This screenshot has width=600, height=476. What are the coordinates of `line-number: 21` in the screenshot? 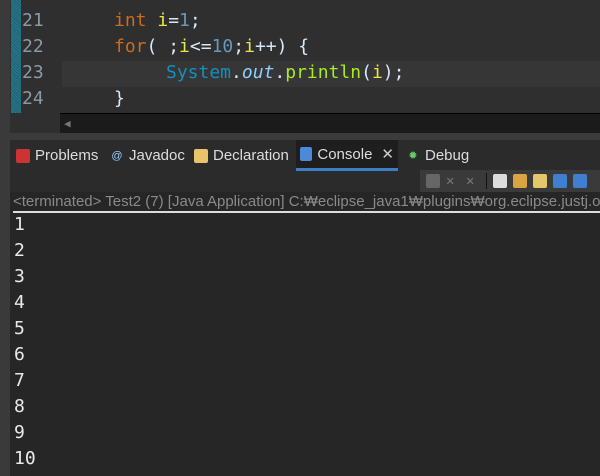 It's located at (33, 20).